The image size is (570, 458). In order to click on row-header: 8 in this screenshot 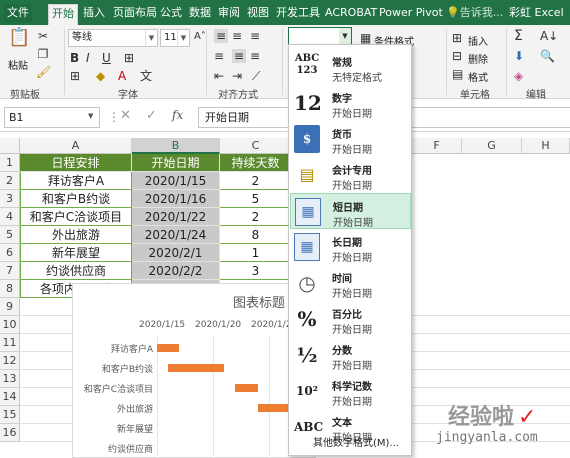, I will do `click(10, 289)`.